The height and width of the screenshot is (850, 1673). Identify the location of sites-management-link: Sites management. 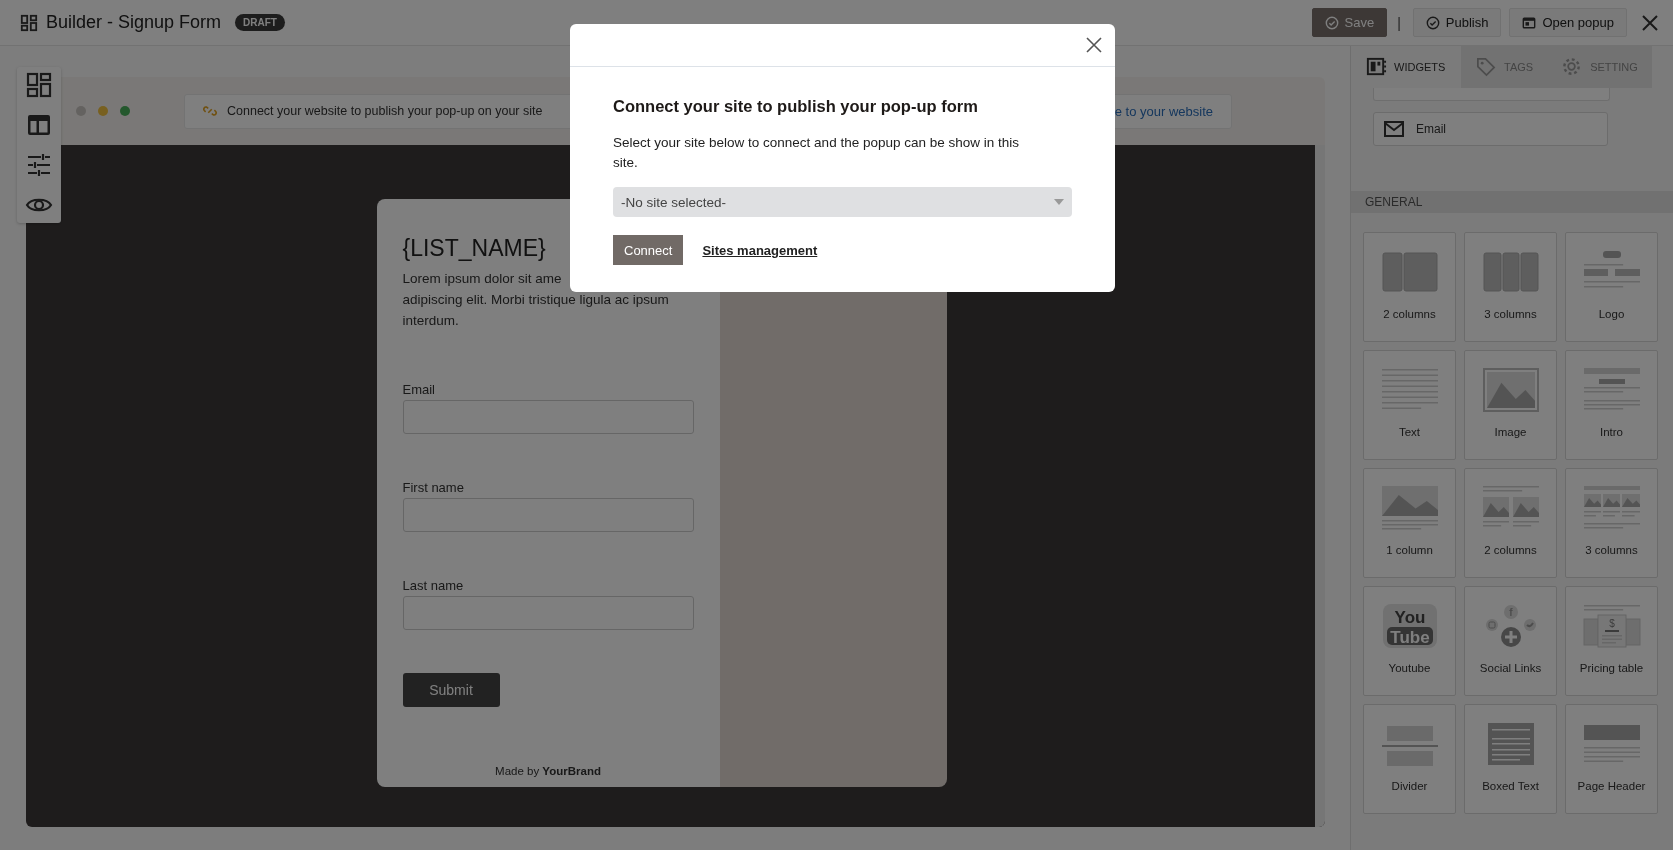
(760, 250).